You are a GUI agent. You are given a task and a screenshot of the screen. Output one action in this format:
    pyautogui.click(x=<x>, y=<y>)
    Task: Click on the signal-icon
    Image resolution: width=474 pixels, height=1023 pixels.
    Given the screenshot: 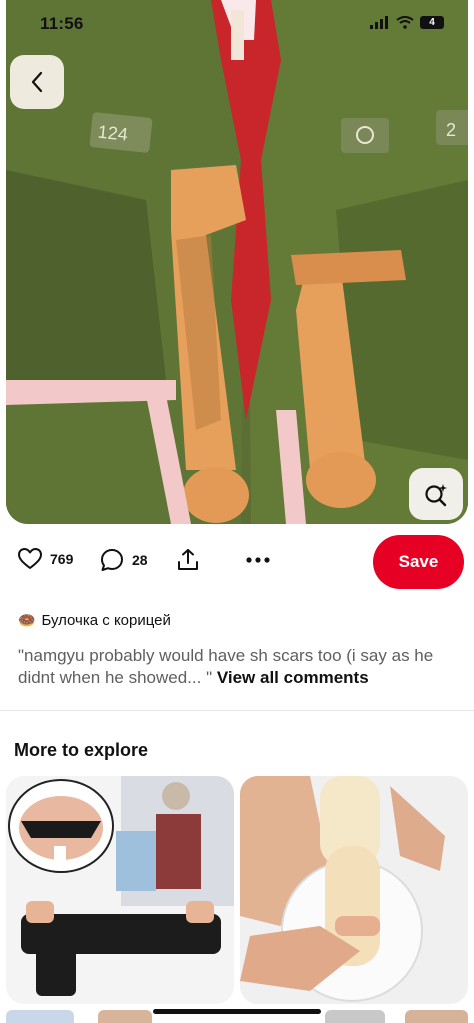 What is the action you would take?
    pyautogui.click(x=379, y=22)
    